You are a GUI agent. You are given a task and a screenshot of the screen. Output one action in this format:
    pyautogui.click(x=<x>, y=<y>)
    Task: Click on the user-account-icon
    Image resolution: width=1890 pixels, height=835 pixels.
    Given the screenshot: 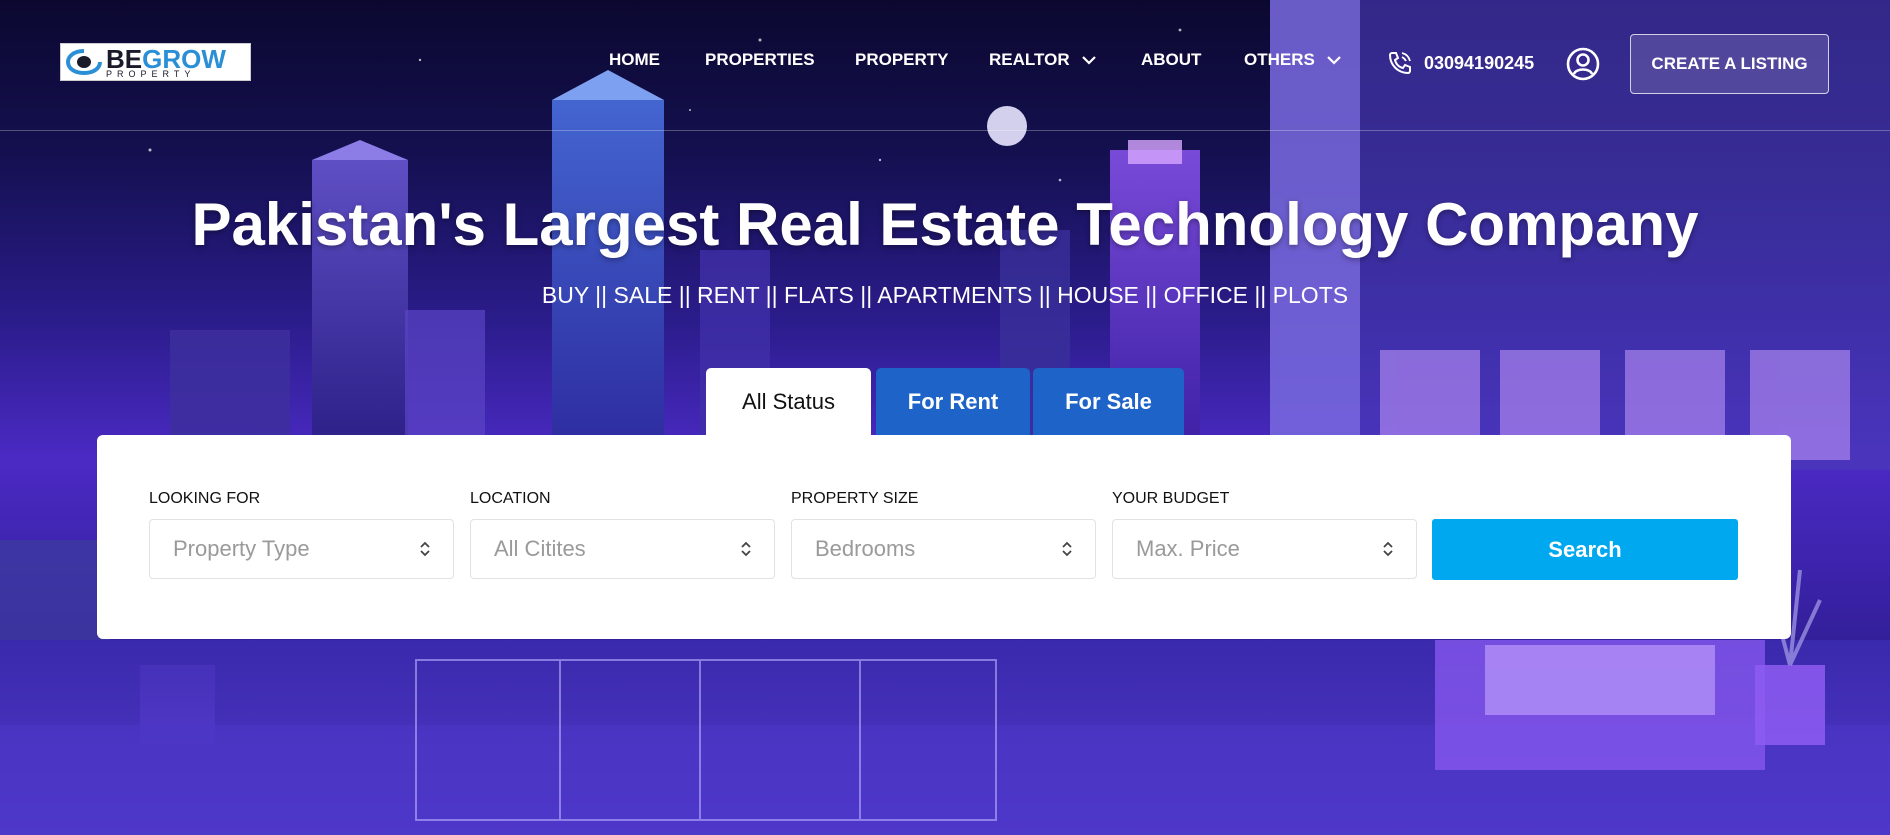 What is the action you would take?
    pyautogui.click(x=1583, y=64)
    